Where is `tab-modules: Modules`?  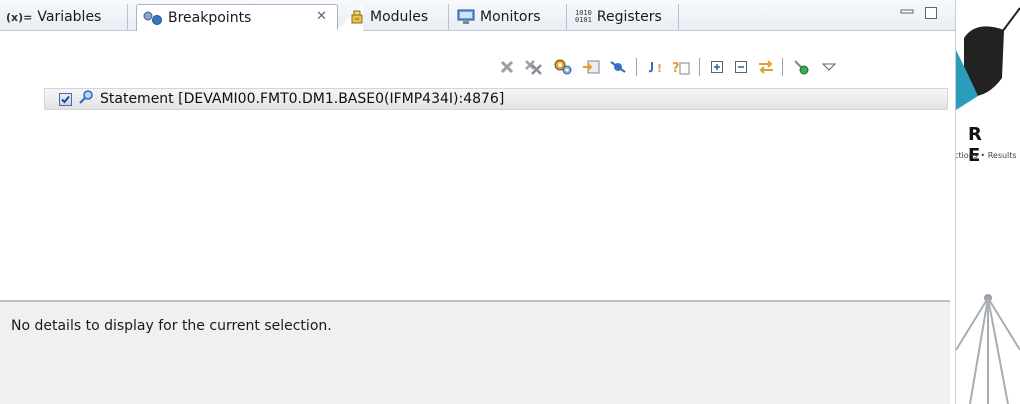 tab-modules: Modules is located at coordinates (396, 17).